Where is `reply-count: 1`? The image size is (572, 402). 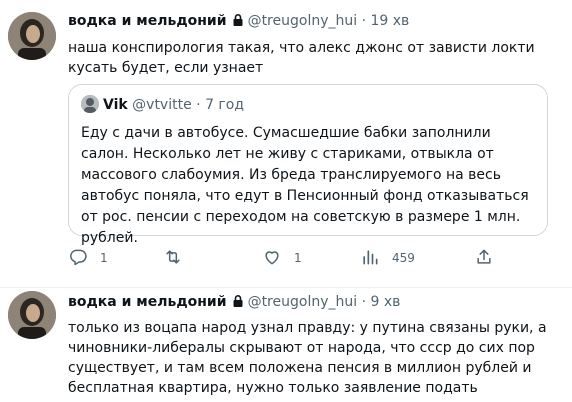
reply-count: 1 is located at coordinates (104, 258).